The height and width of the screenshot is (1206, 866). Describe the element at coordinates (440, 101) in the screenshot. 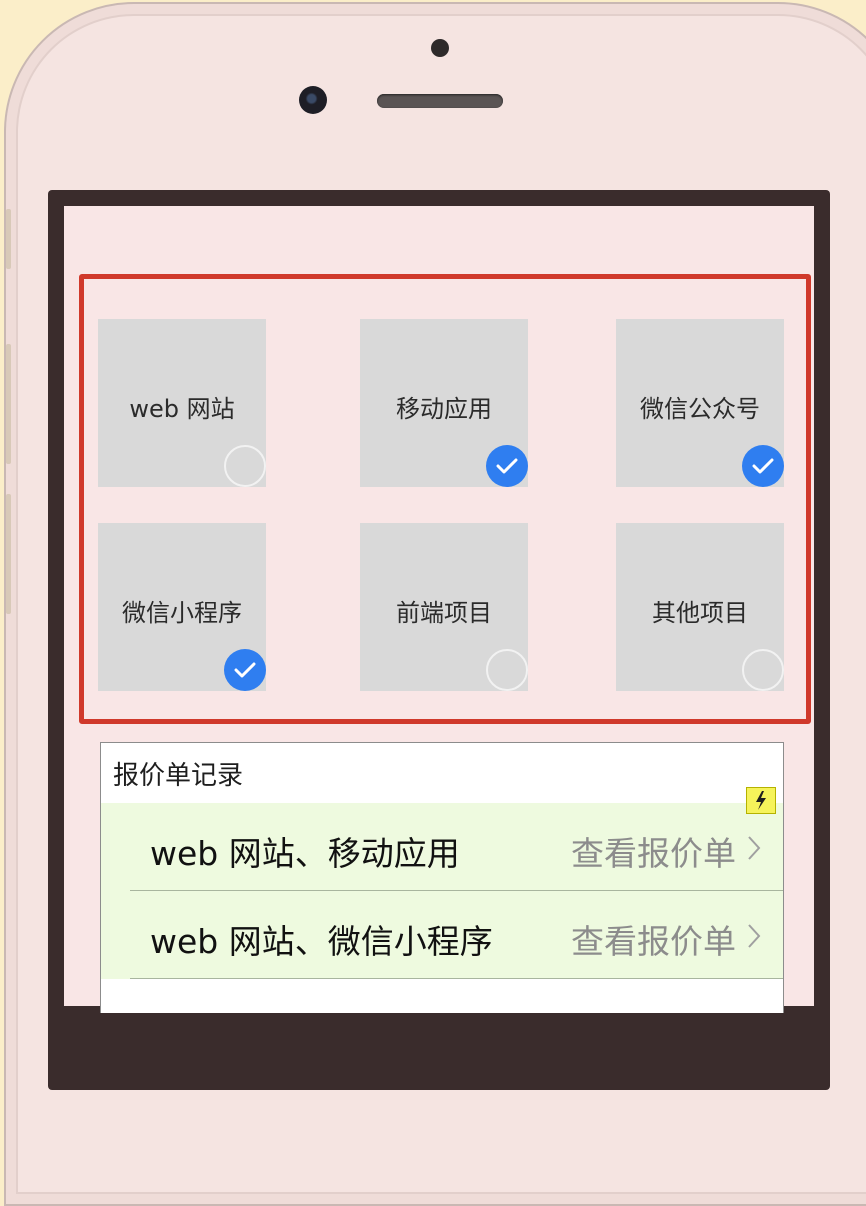

I see `earpiece-speaker` at that location.